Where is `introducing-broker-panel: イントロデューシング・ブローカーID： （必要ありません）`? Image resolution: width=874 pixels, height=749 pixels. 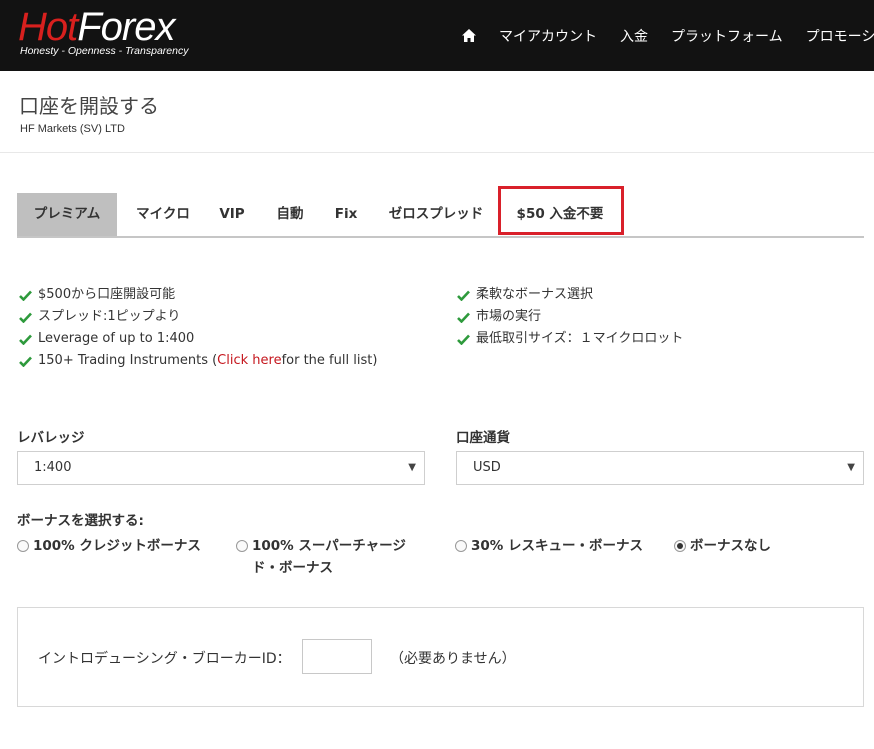 introducing-broker-panel: イントロデューシング・ブローカーID： （必要ありません） is located at coordinates (440, 657).